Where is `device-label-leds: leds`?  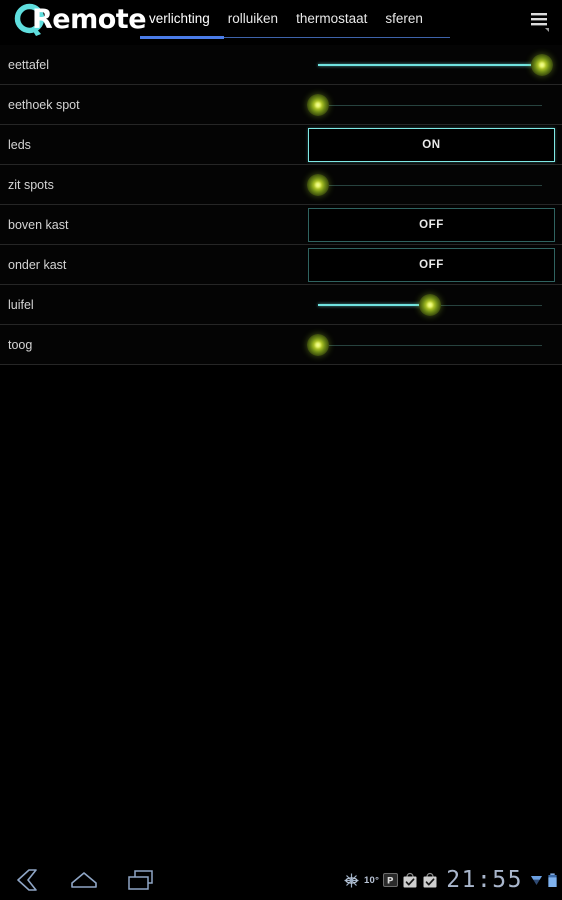 device-label-leds: leds is located at coordinates (19, 145).